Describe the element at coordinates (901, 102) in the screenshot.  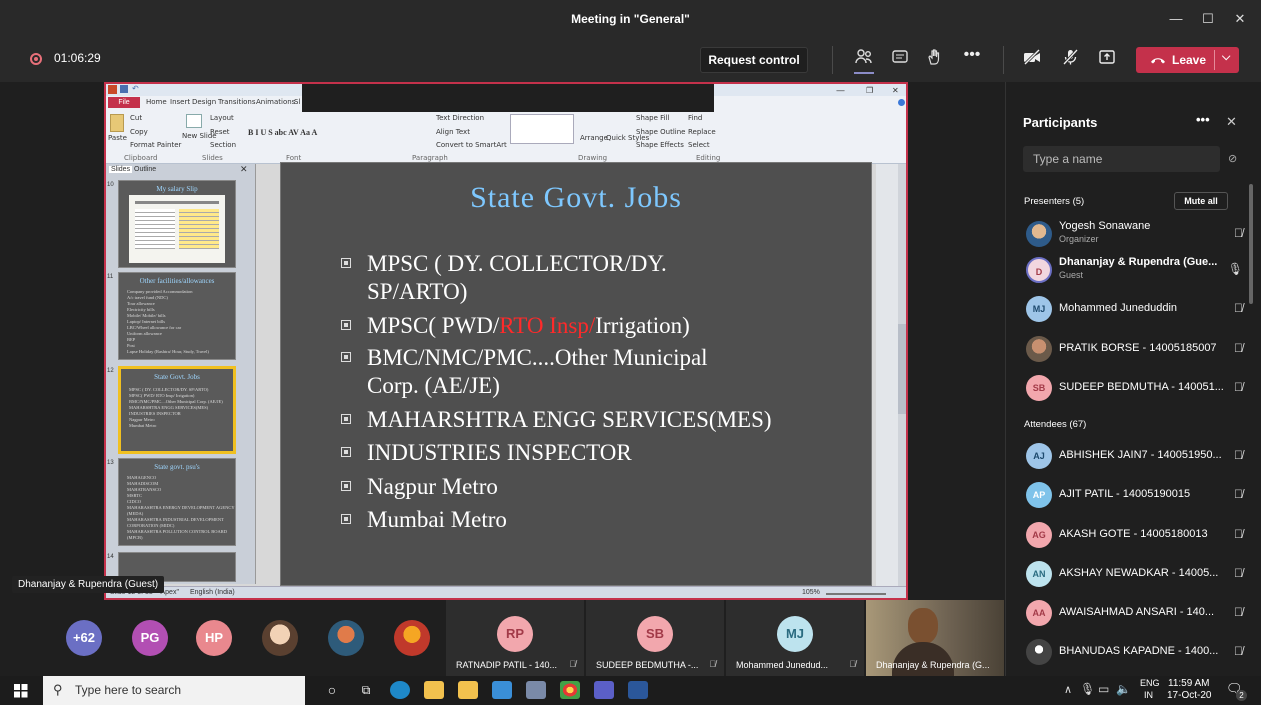
I see `help-icon` at that location.